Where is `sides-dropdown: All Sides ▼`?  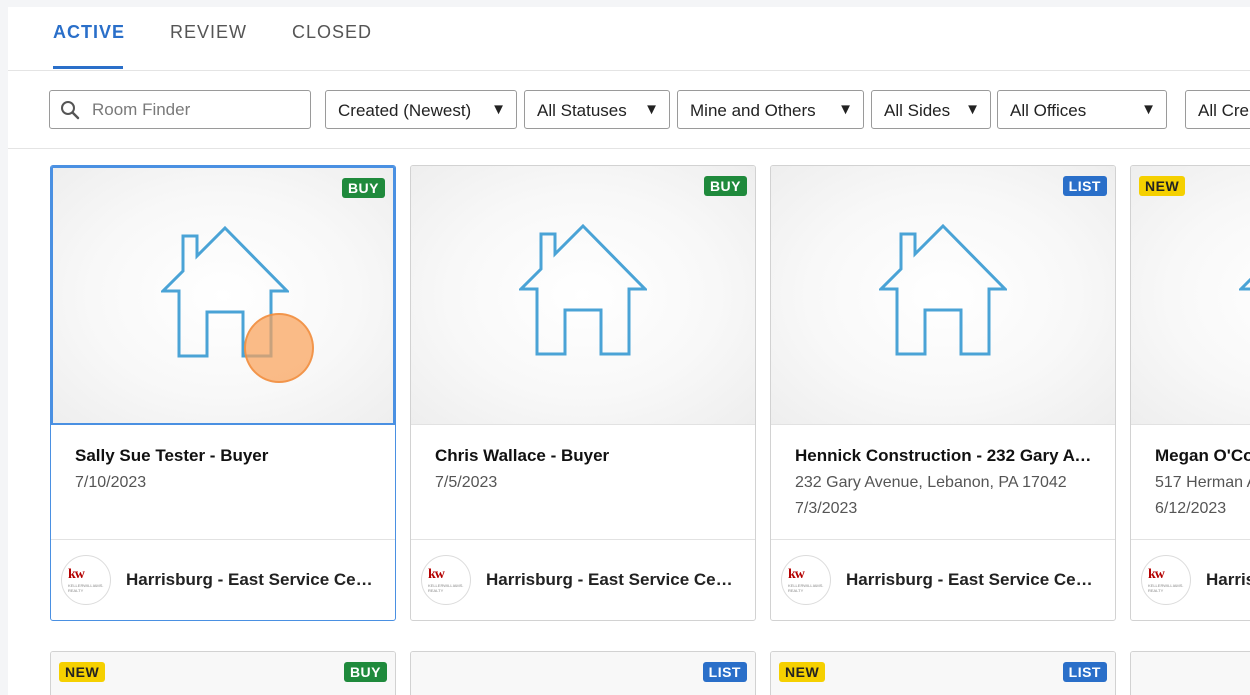
sides-dropdown: All Sides ▼ is located at coordinates (931, 109).